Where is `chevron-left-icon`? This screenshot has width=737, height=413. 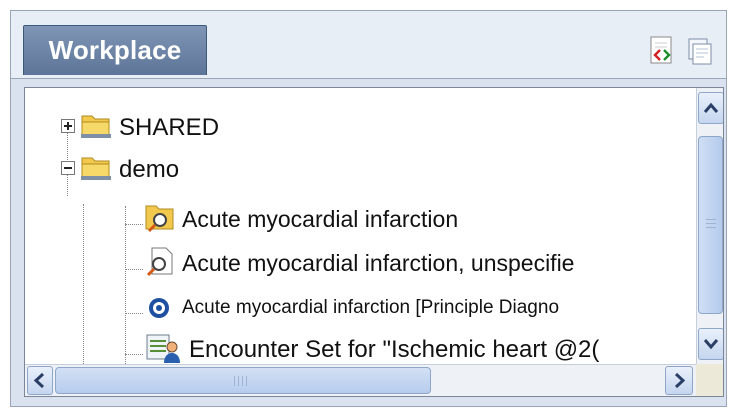
chevron-left-icon is located at coordinates (39, 380).